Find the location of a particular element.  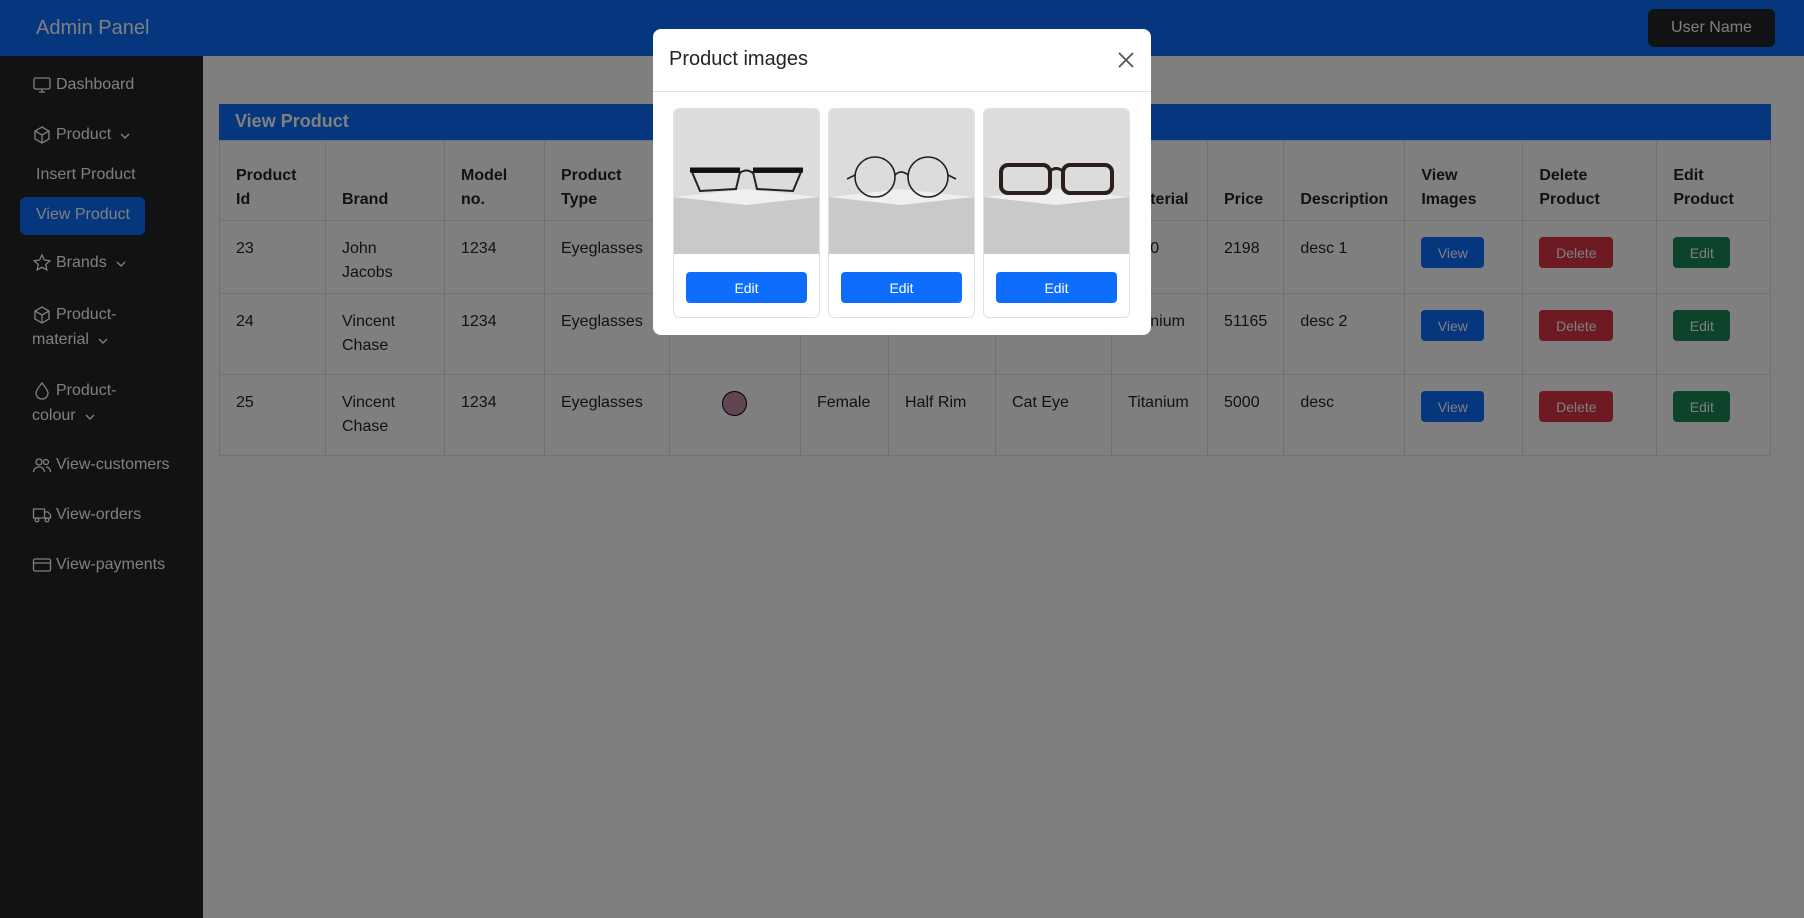

modal-header: Product images is located at coordinates (902, 60).